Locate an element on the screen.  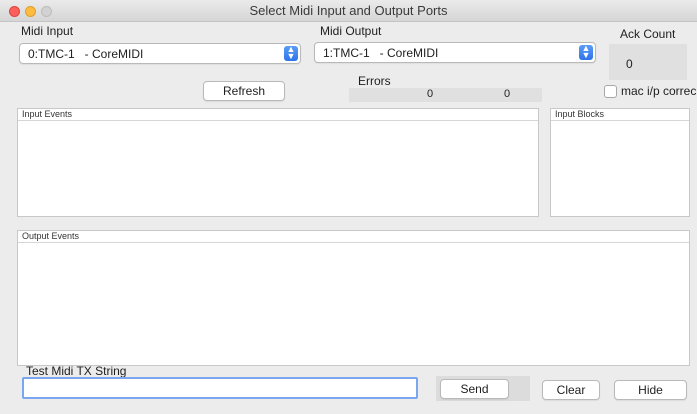
midi-input-label: Midi Input is located at coordinates (47, 31).